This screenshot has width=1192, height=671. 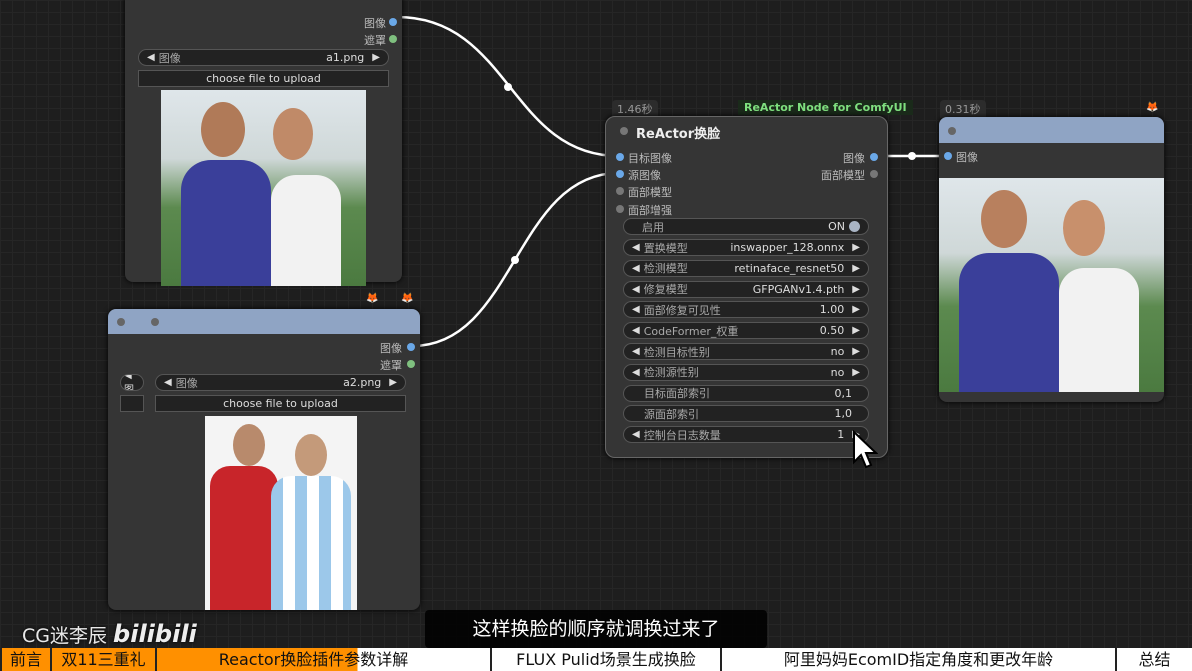 What do you see at coordinates (917, 659) in the screenshot?
I see `chapter-item: 阿里妈妈EcomID指定角度和更改年龄` at bounding box center [917, 659].